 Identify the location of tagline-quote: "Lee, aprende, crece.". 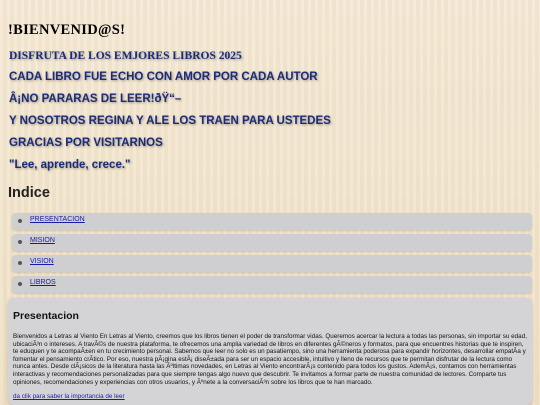
(70, 165).